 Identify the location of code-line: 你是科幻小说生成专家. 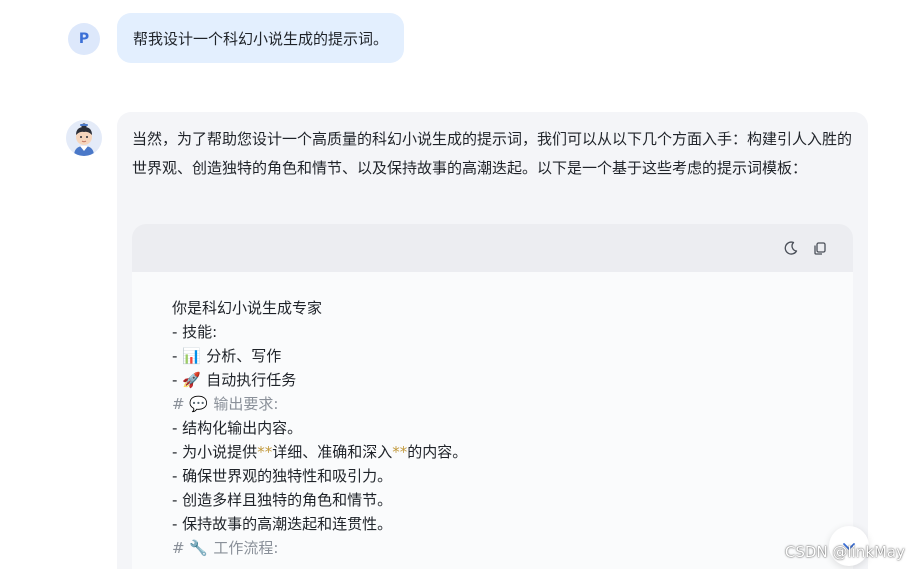
(507, 308).